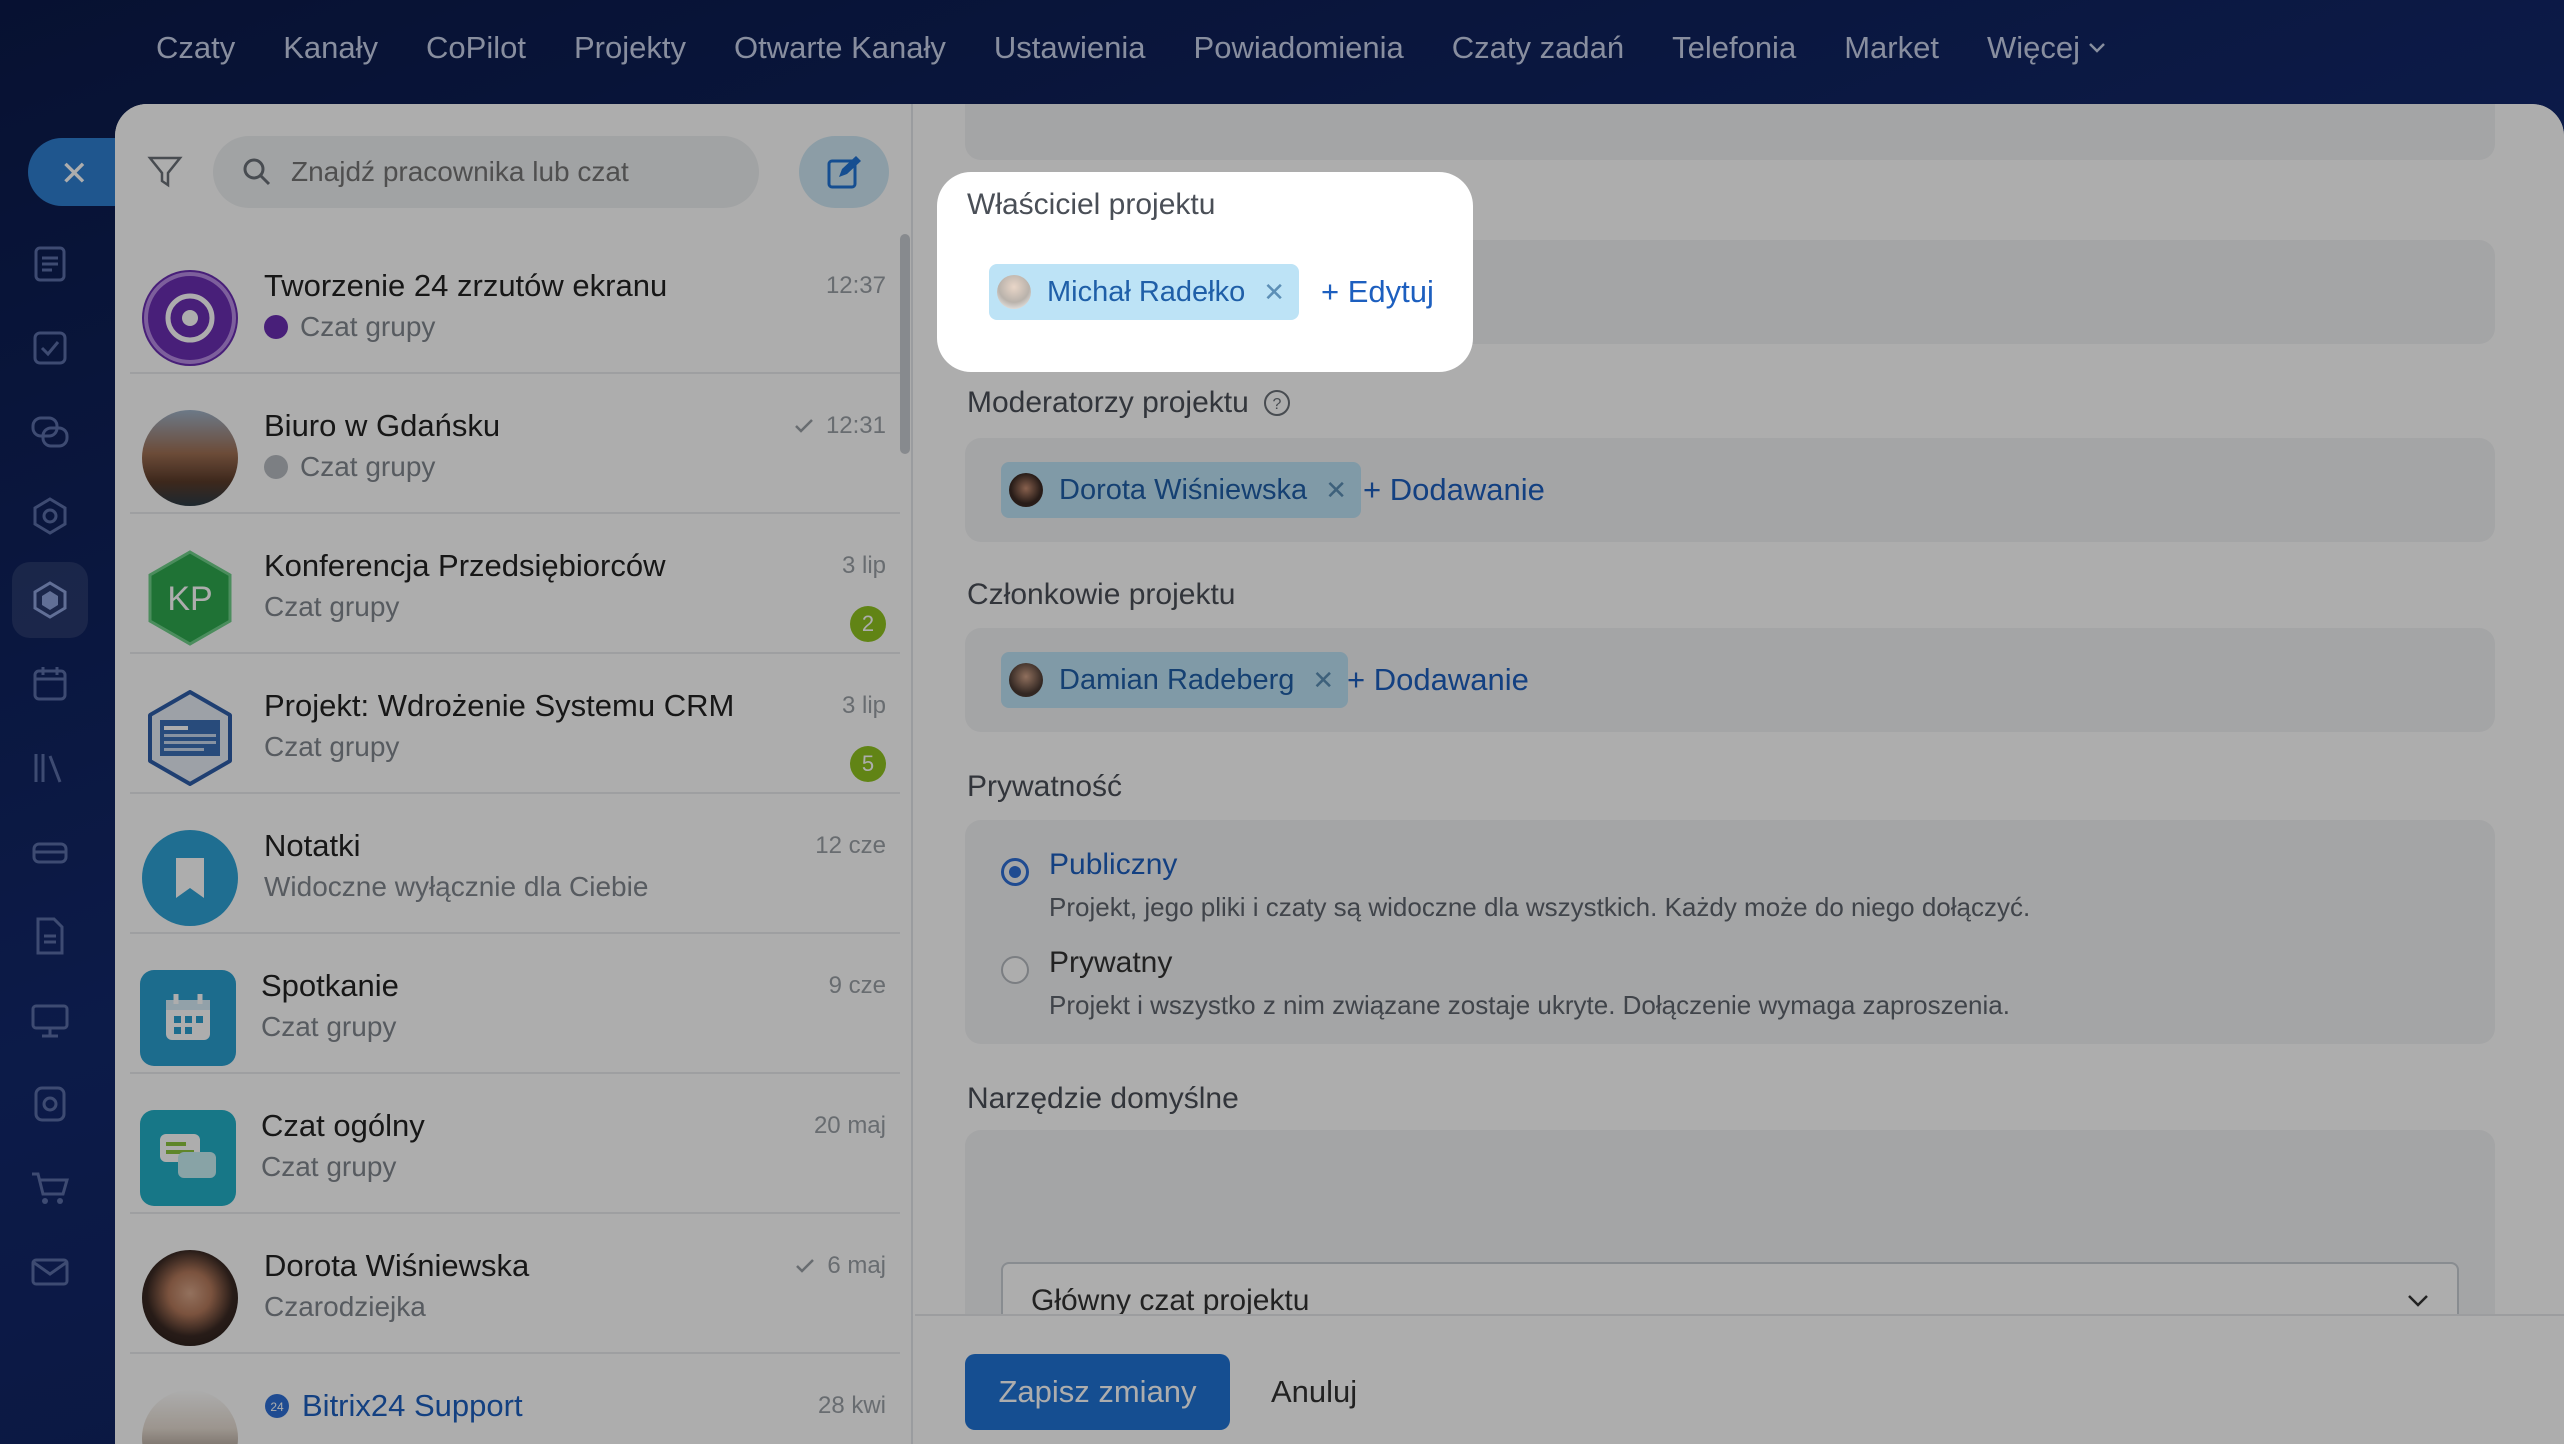  I want to click on chat-name: Spotkanie, so click(330, 985).